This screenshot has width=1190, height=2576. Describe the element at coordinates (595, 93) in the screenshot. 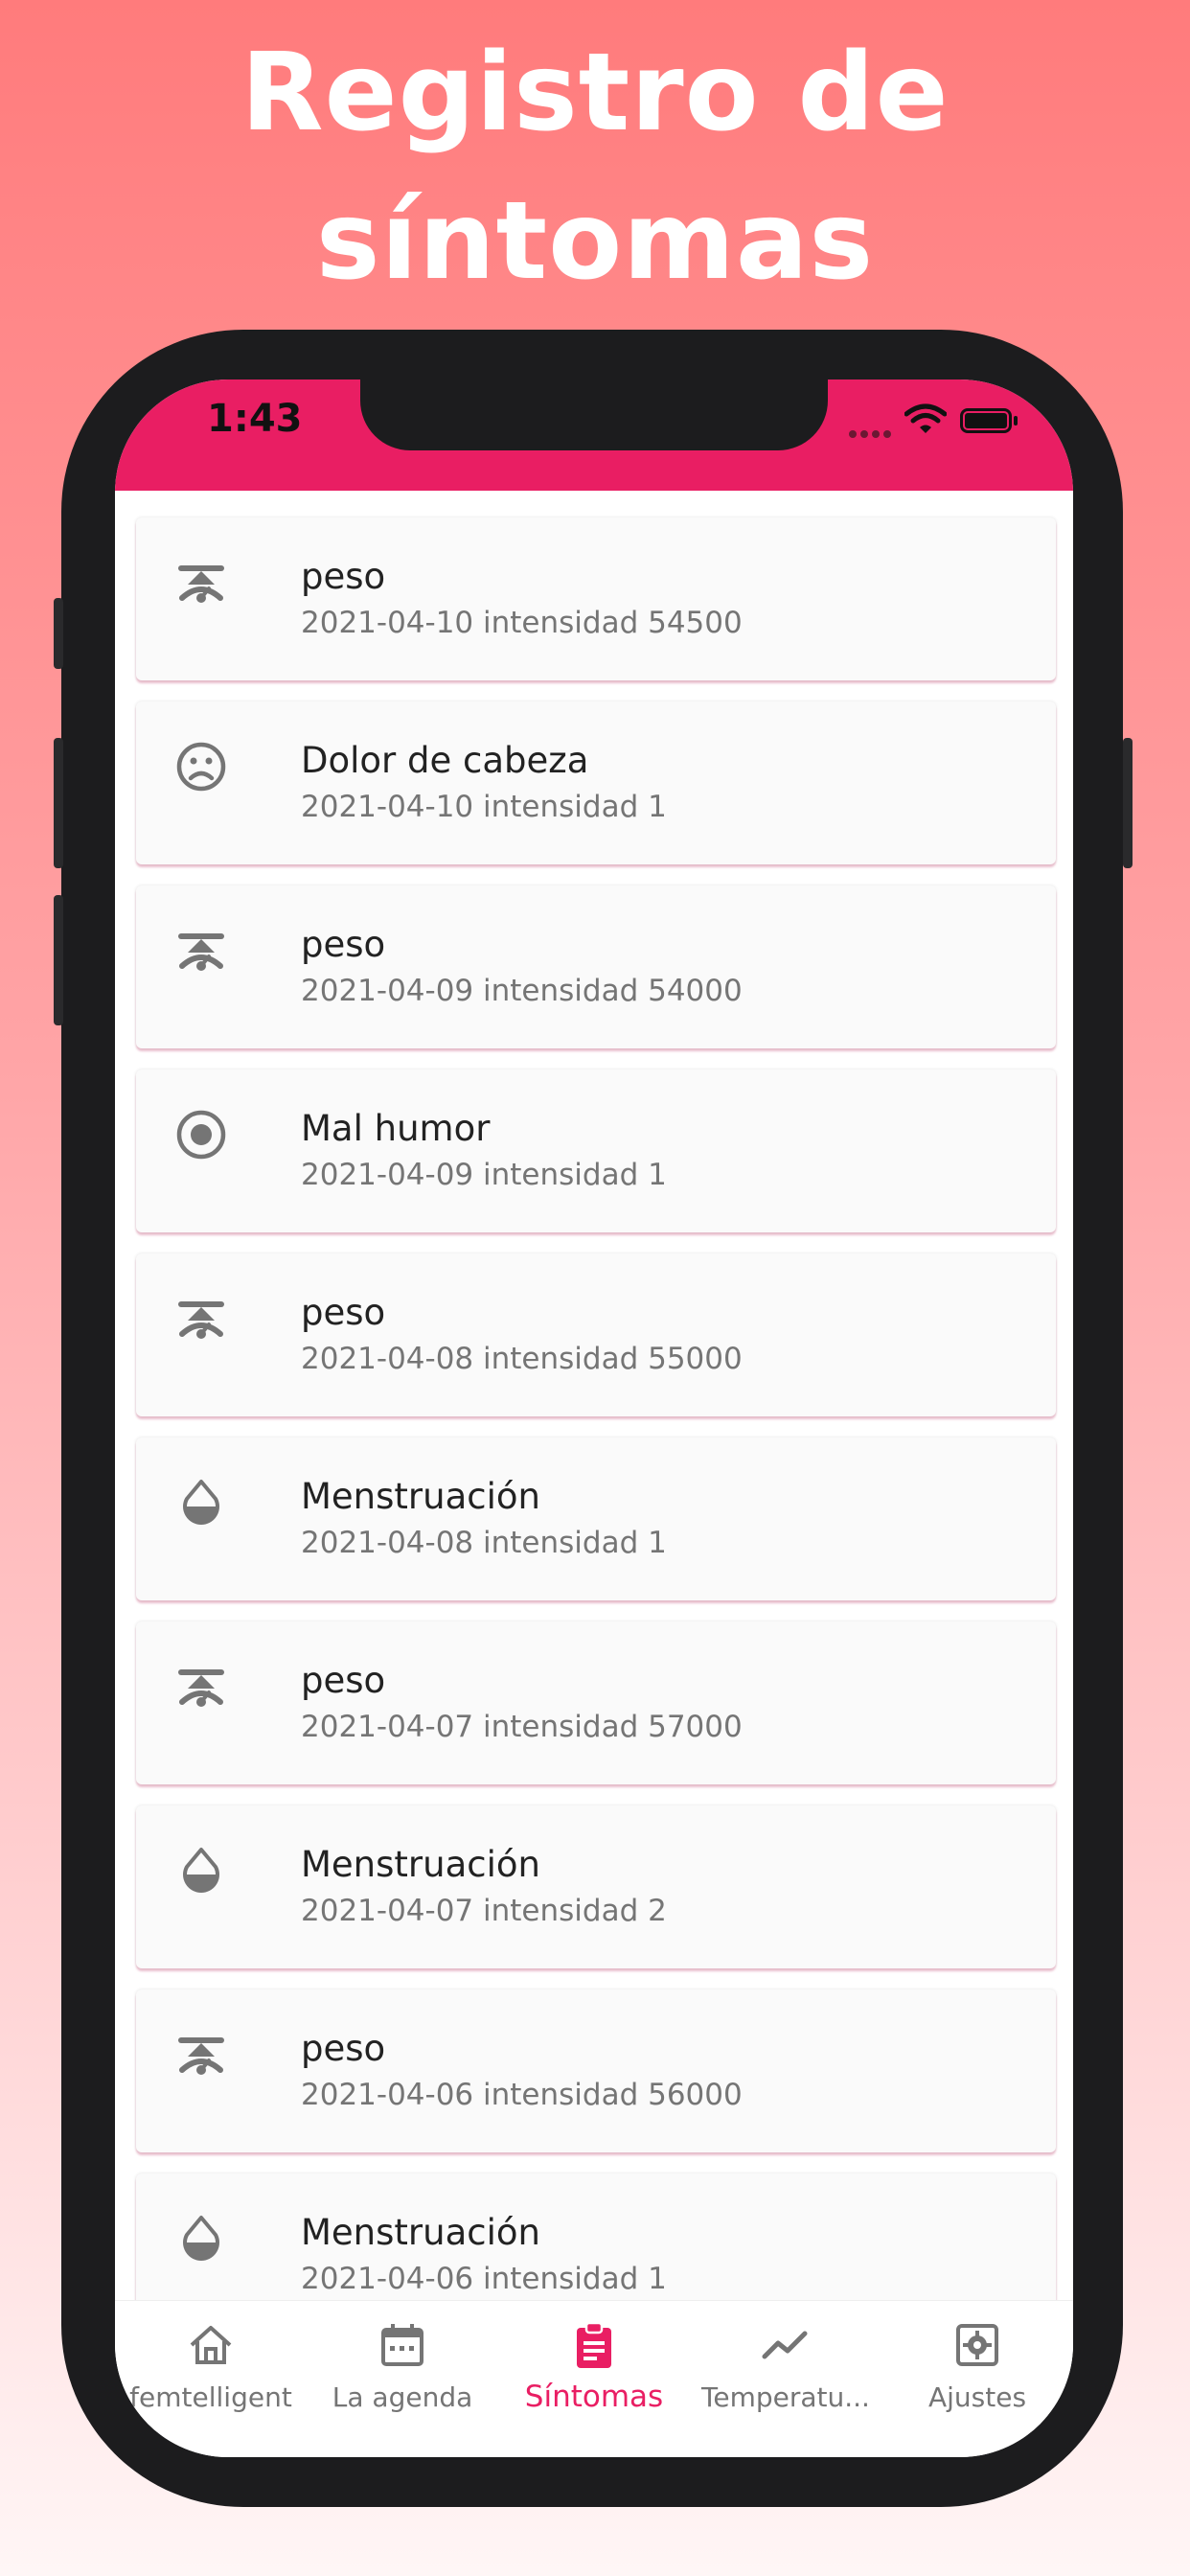

I see `headline-line-1: Registro de` at that location.